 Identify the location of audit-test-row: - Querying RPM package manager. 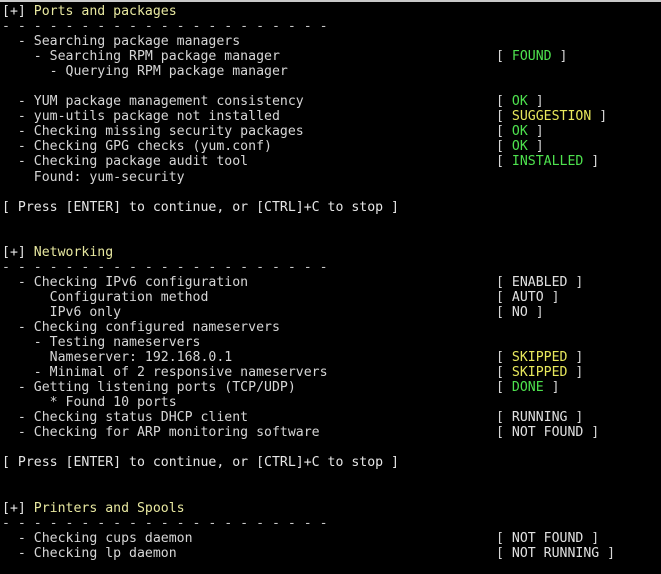
(331, 71).